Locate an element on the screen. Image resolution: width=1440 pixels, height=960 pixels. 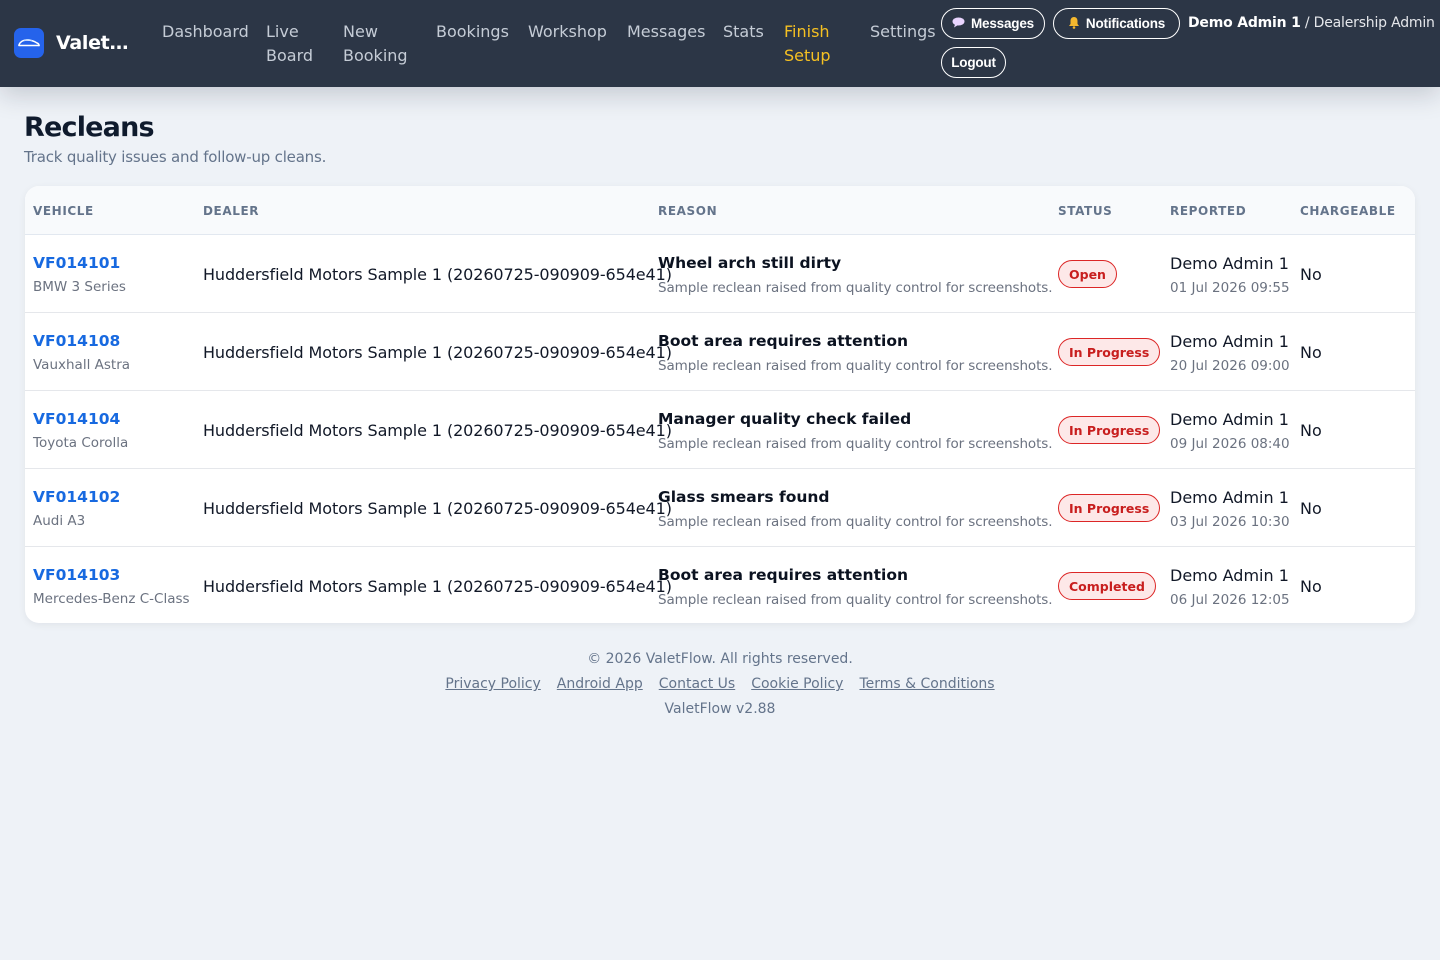
footer-link-contact-us: Contact Us is located at coordinates (697, 684).